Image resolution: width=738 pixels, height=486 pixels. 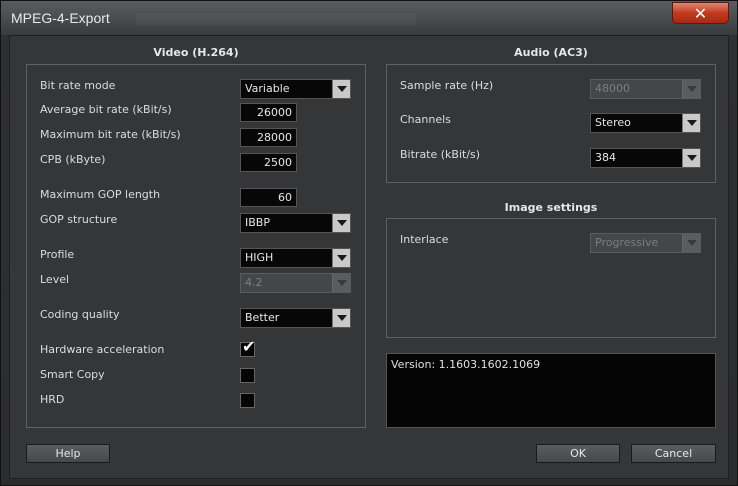 I want to click on hrd-label: HRD, so click(x=52, y=399).